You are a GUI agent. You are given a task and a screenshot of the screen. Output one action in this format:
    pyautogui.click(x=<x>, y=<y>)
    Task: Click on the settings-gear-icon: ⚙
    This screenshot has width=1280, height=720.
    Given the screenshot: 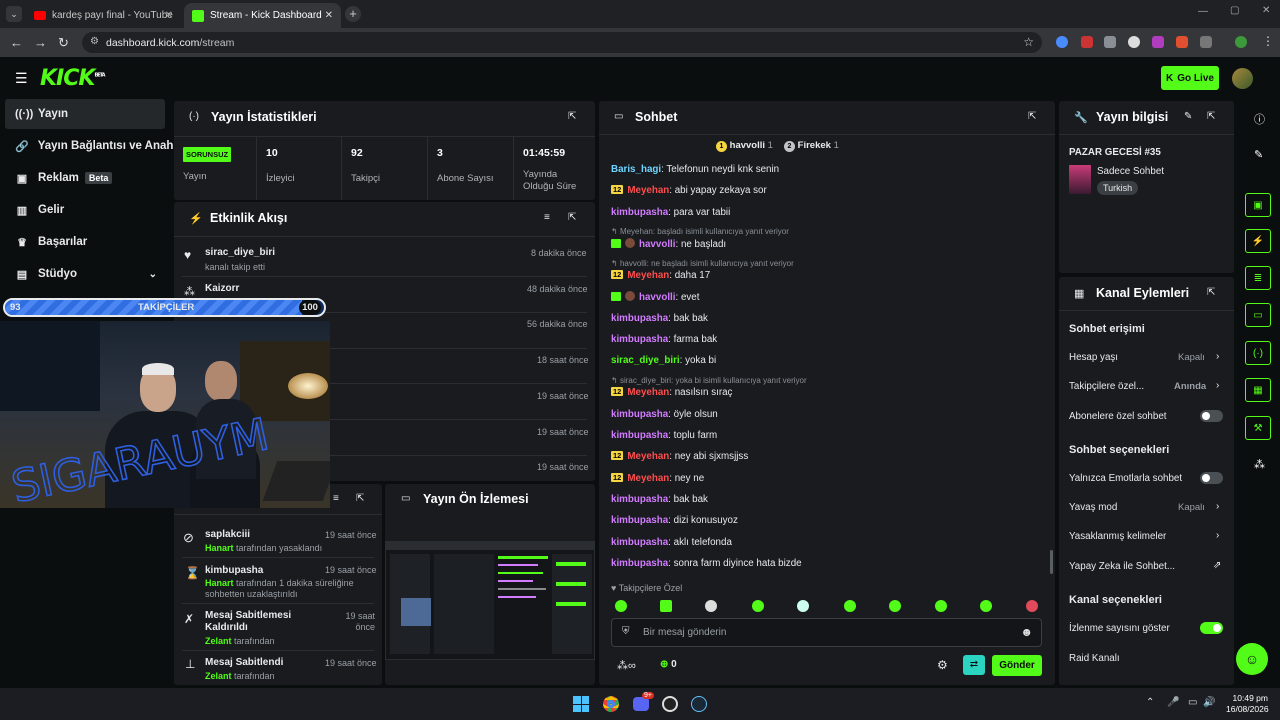 What is the action you would take?
    pyautogui.click(x=942, y=665)
    